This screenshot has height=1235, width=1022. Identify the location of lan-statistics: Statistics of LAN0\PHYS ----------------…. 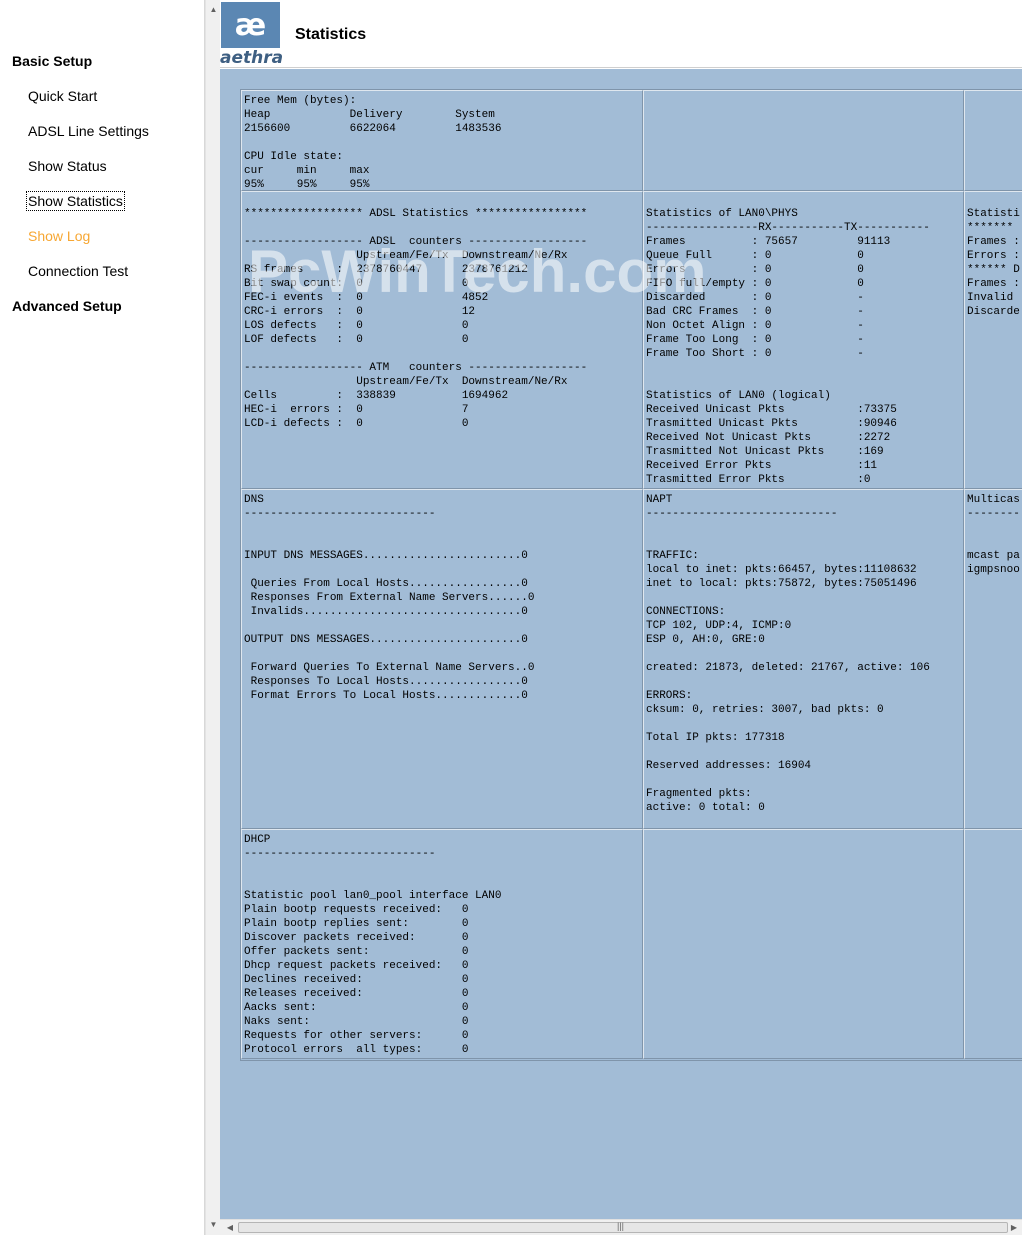
(788, 347).